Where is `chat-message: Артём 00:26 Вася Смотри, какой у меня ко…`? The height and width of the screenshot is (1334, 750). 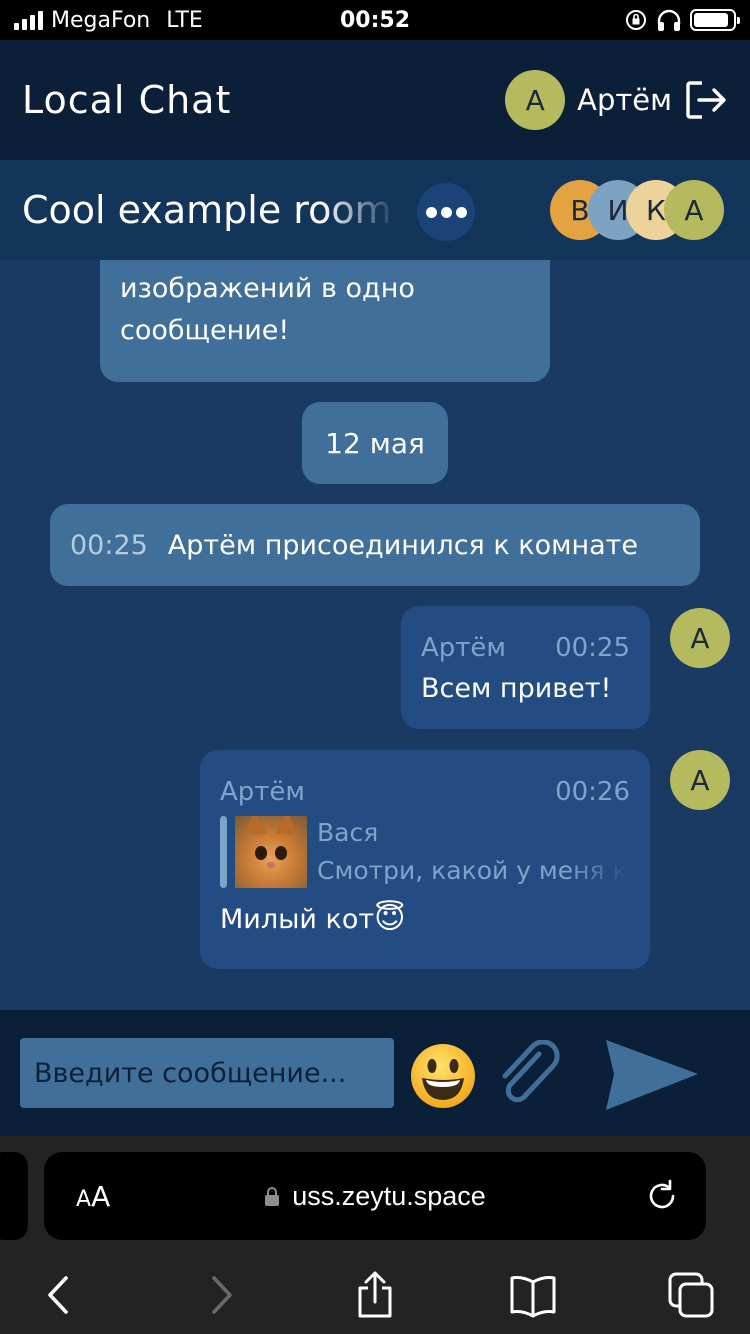
chat-message: Артём 00:26 Вася Смотри, какой у меня ко… is located at coordinates (425, 859).